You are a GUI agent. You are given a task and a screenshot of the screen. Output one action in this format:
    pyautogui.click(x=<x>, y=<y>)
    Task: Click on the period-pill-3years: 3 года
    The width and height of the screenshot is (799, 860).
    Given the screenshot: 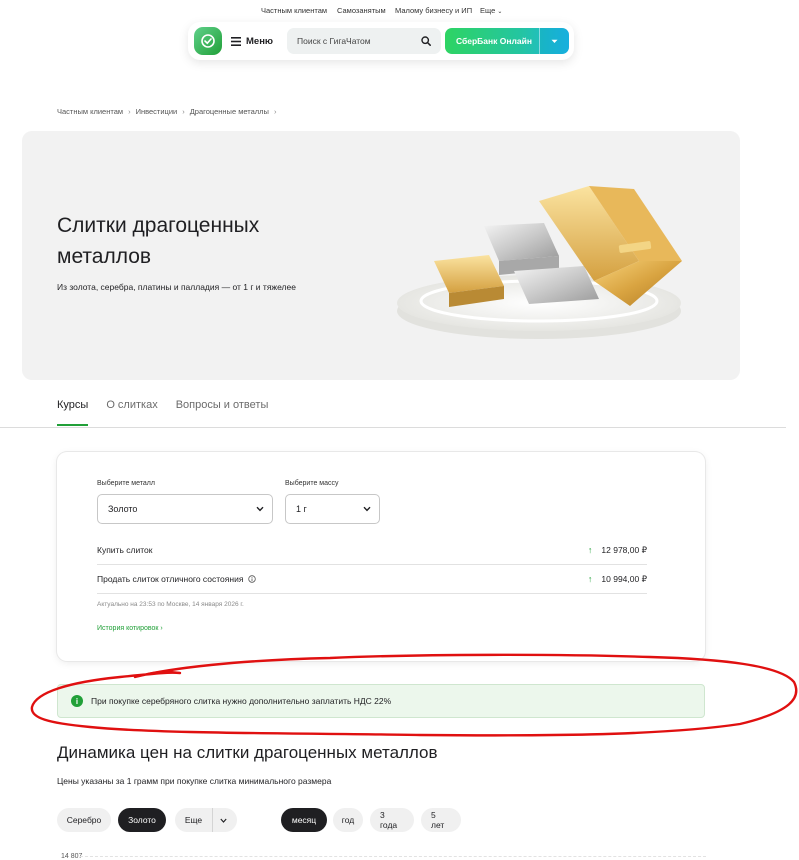 What is the action you would take?
    pyautogui.click(x=392, y=820)
    